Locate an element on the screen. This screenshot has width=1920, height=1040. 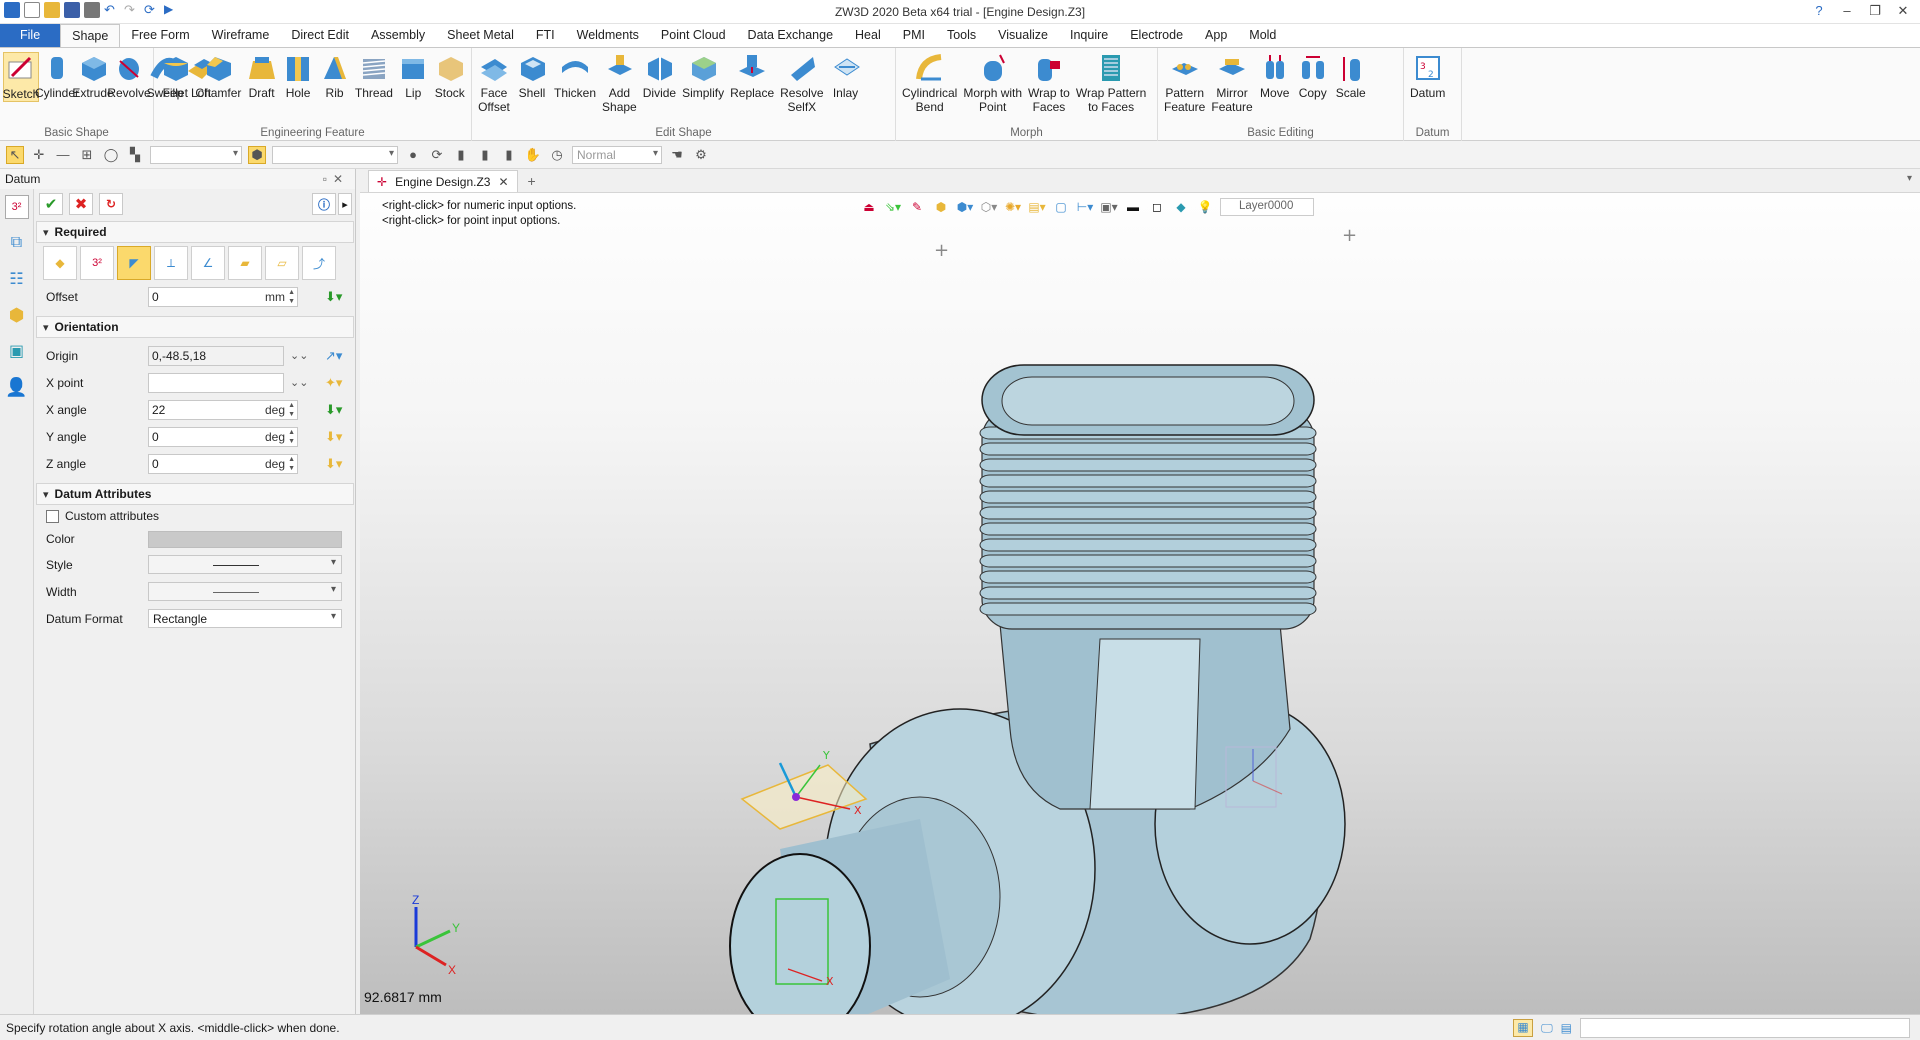
add-shape-button: Add Shape is located at coordinates (619, 83).